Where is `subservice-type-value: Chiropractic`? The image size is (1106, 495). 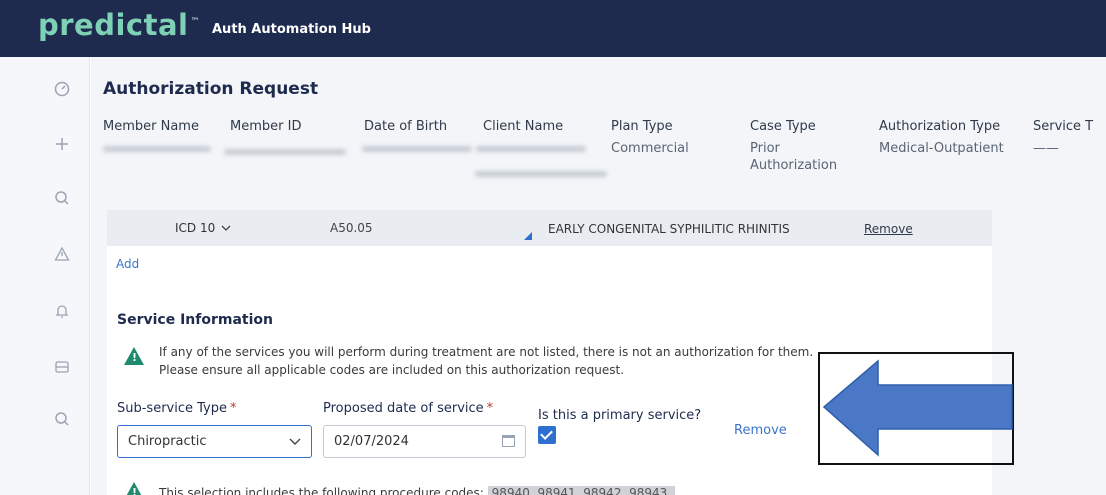 subservice-type-value: Chiropractic is located at coordinates (167, 441).